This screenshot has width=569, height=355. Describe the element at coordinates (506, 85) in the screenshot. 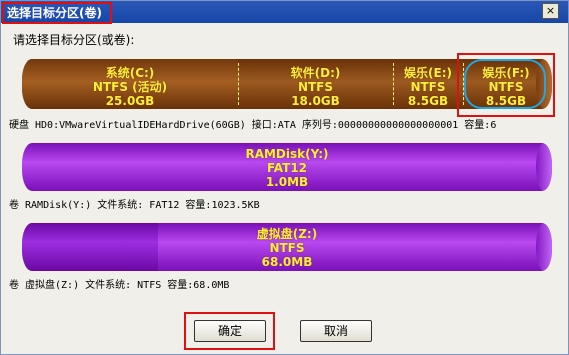

I see `partition-f-highlight-box` at that location.